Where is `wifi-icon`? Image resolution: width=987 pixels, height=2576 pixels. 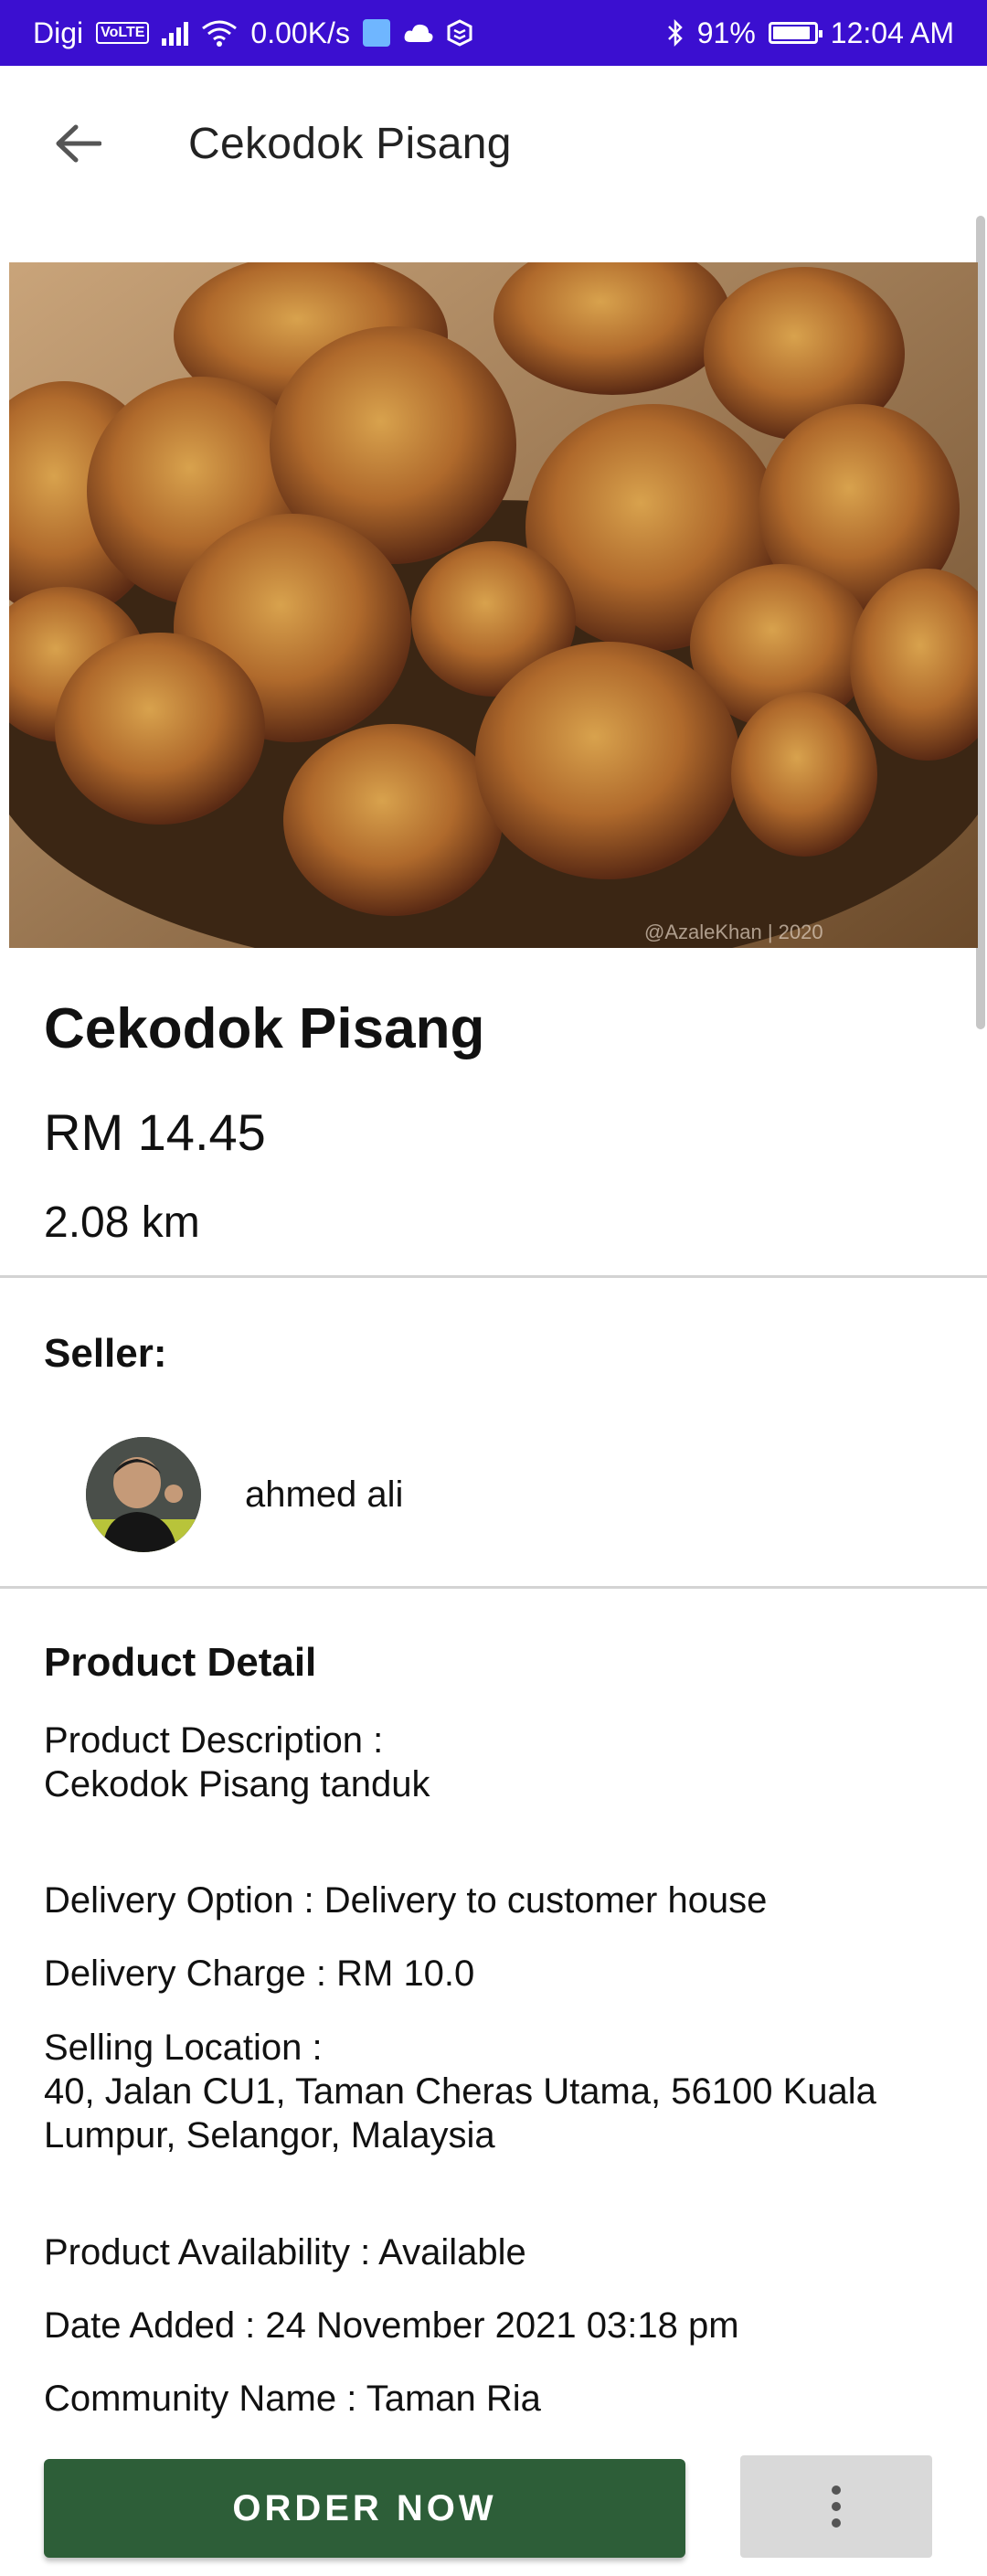 wifi-icon is located at coordinates (219, 33).